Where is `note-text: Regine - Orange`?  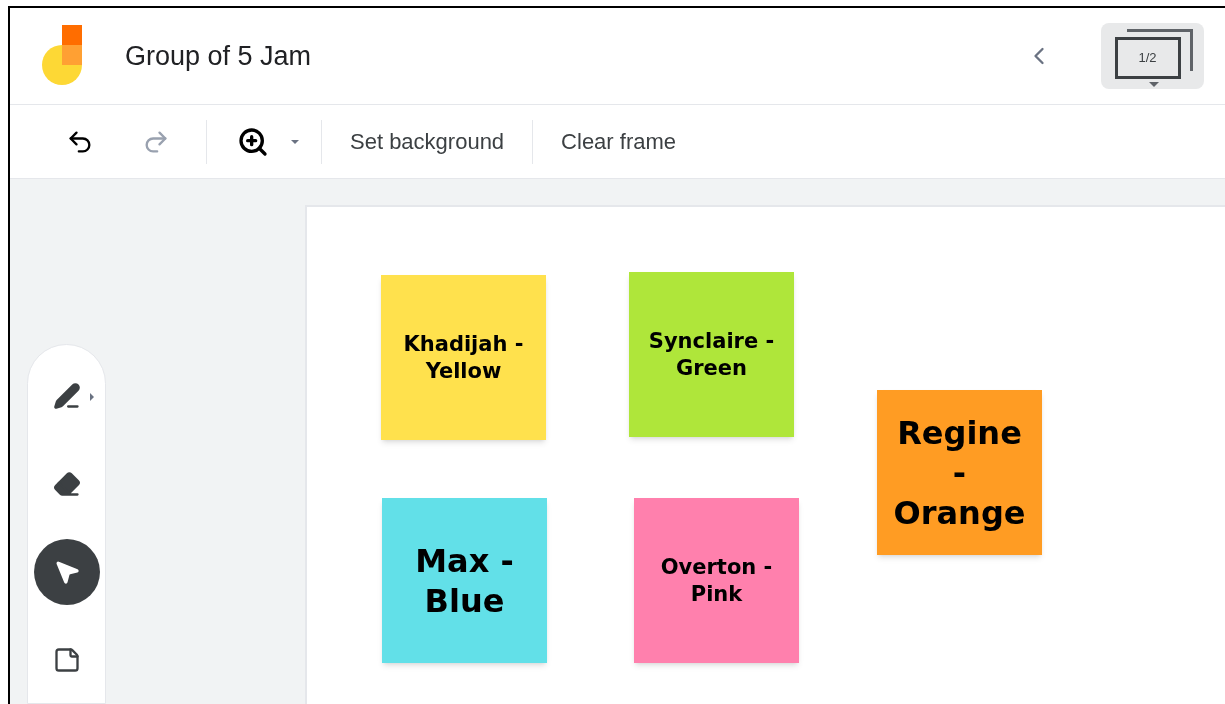
note-text: Regine - Orange is located at coordinates (959, 472).